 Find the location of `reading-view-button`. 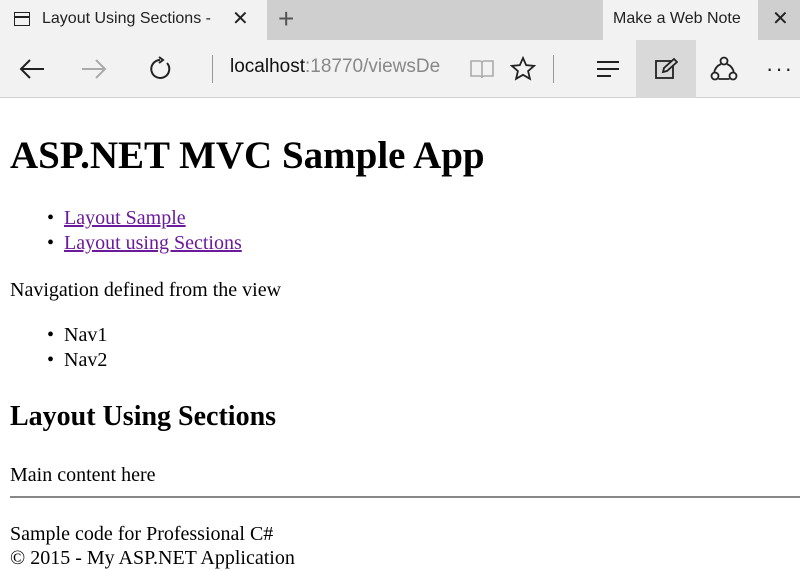

reading-view-button is located at coordinates (482, 69).